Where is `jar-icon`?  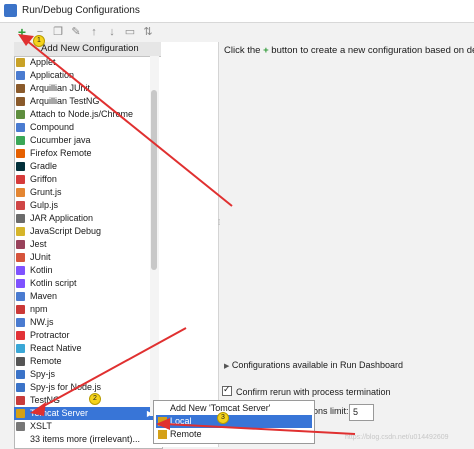 jar-icon is located at coordinates (20, 218).